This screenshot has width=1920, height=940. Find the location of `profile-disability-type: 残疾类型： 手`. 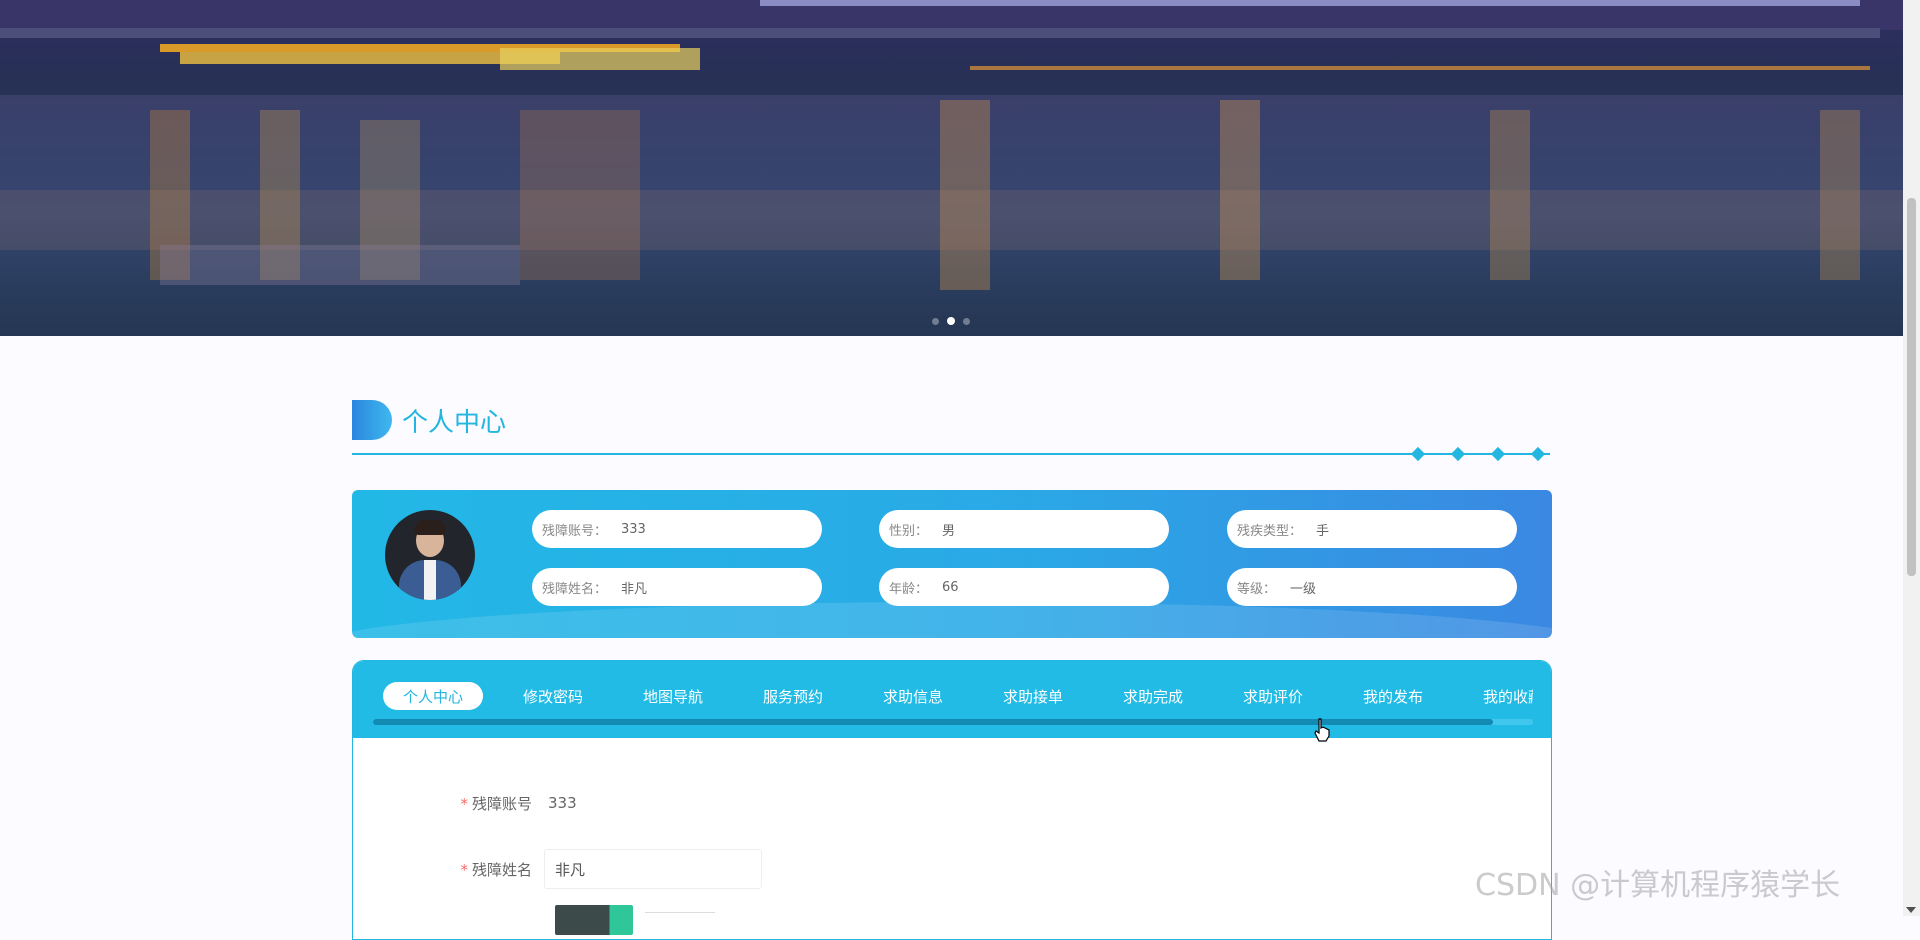

profile-disability-type: 残疾类型： 手 is located at coordinates (1372, 529).